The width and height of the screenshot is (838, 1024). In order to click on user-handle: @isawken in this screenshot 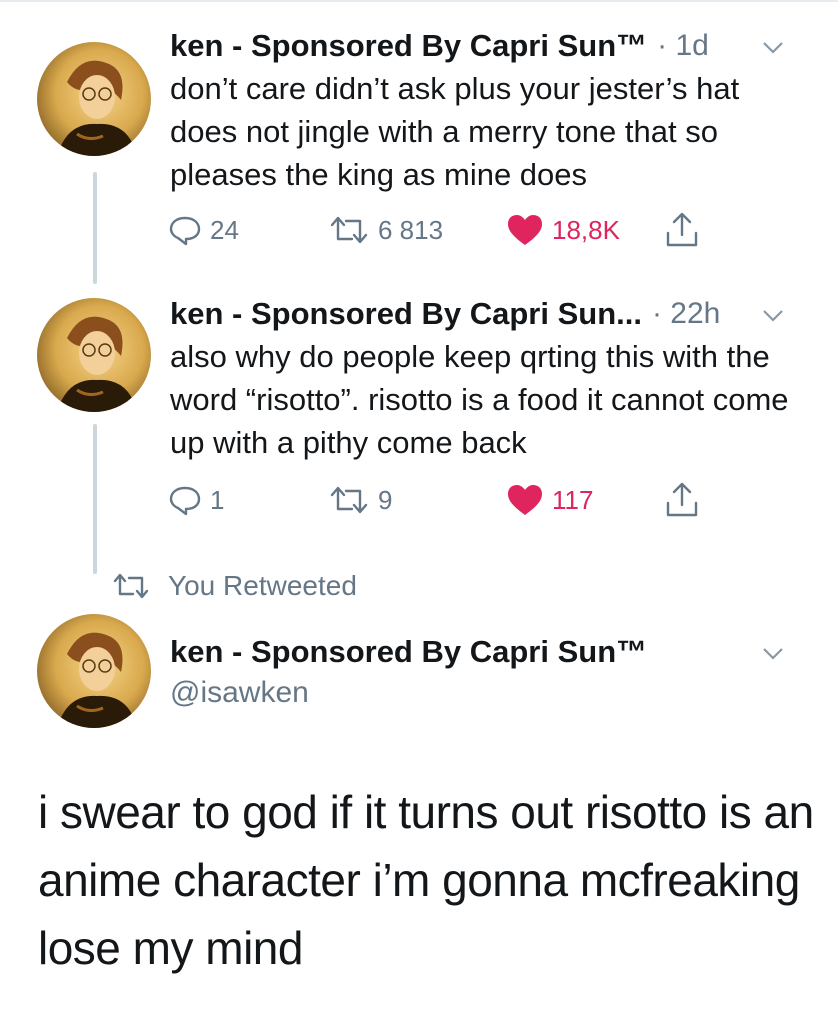, I will do `click(239, 693)`.